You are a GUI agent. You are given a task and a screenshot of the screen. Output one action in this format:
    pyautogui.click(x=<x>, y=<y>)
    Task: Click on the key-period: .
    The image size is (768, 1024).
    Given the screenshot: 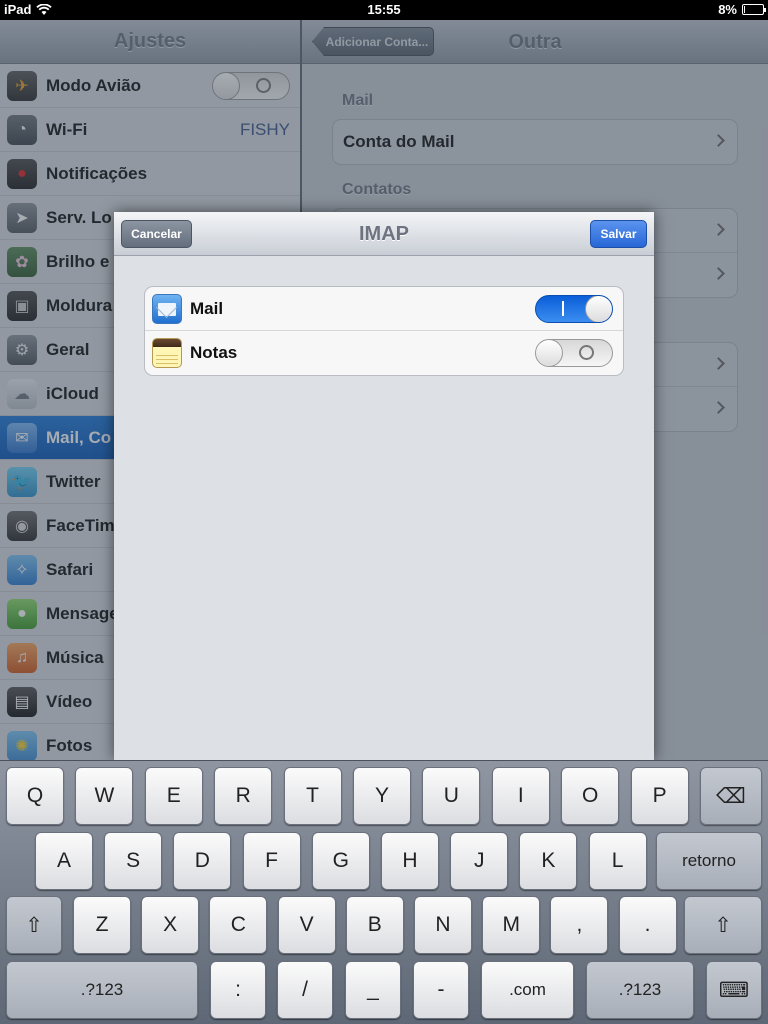 What is the action you would take?
    pyautogui.click(x=647, y=925)
    